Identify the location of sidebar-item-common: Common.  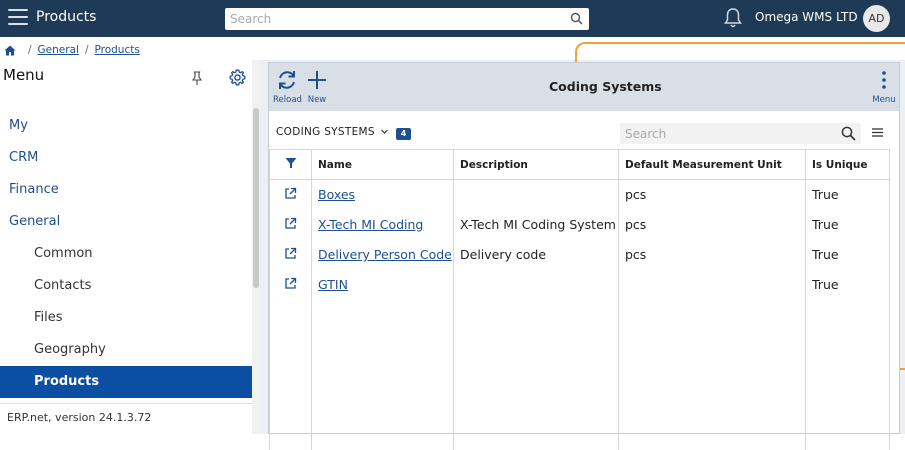
(126, 254).